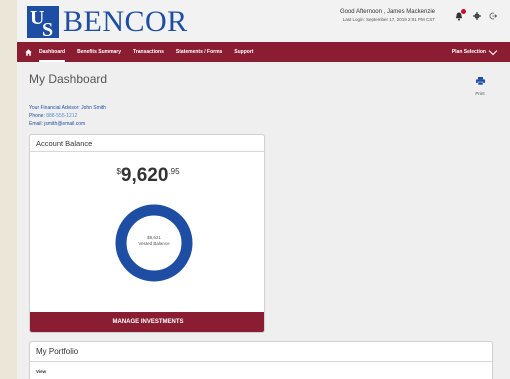 This screenshot has height=379, width=510. Describe the element at coordinates (67, 124) in the screenshot. I see `advisor-email: Email: jsmith@email.com` at that location.